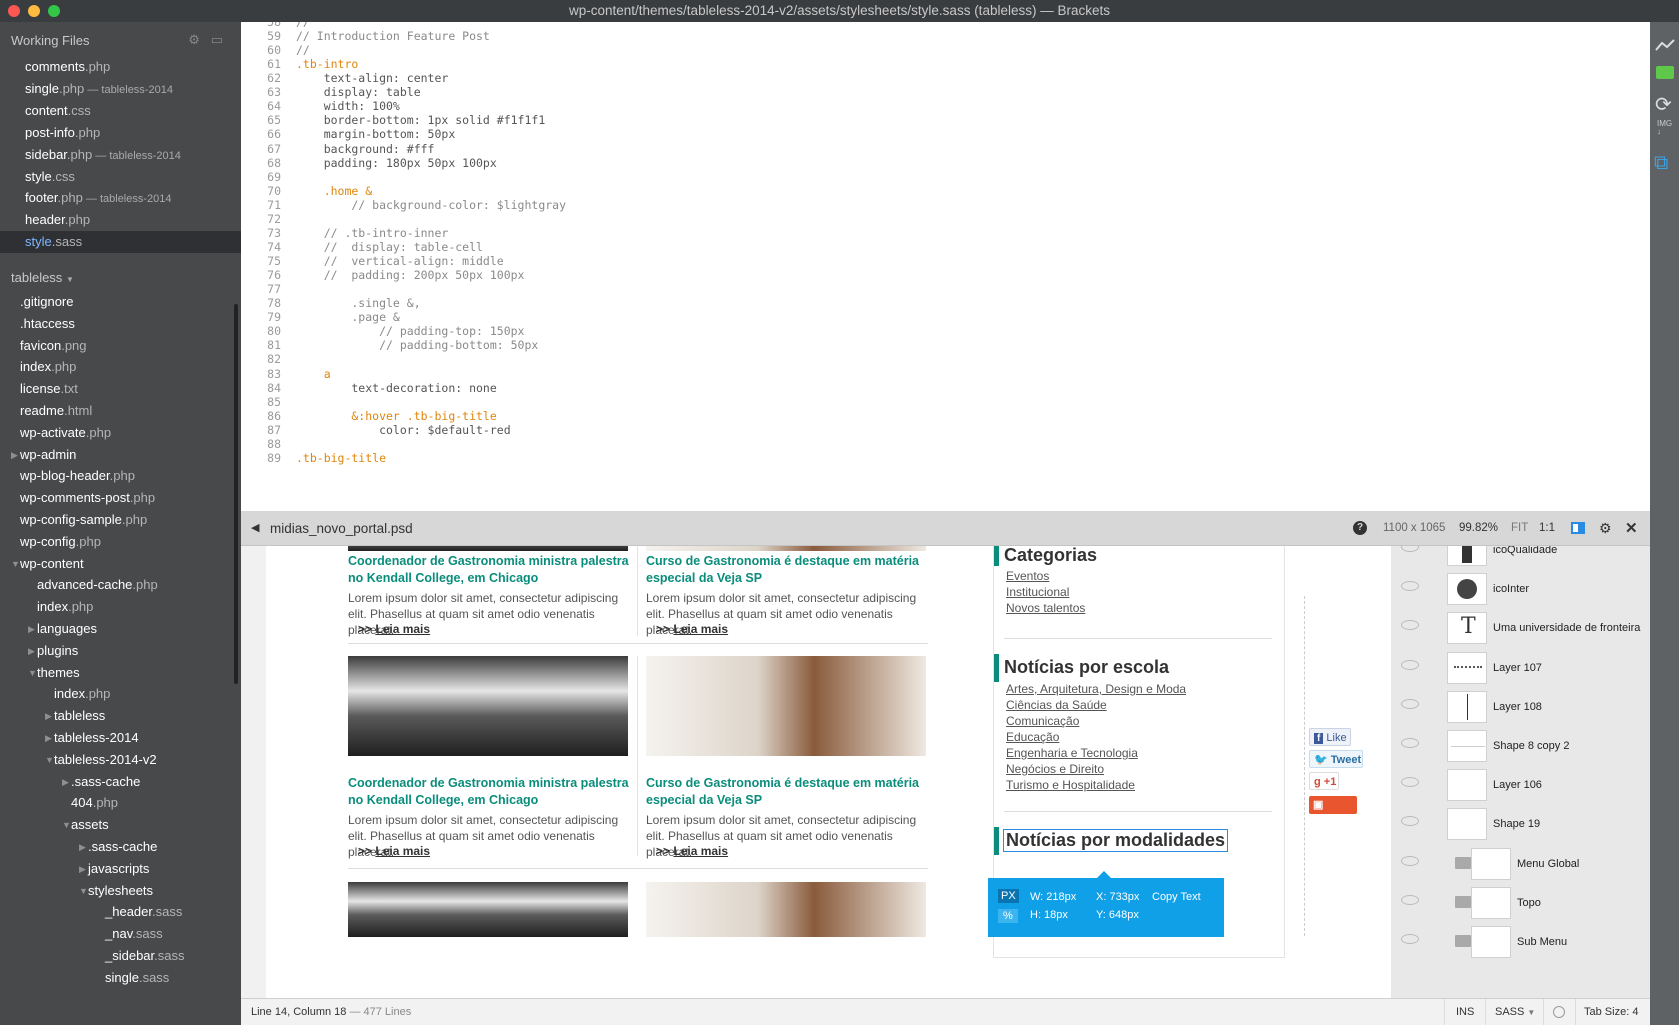 This screenshot has width=1679, height=1025. I want to click on working-file-item: single.php — tableless-2014, so click(99, 89).